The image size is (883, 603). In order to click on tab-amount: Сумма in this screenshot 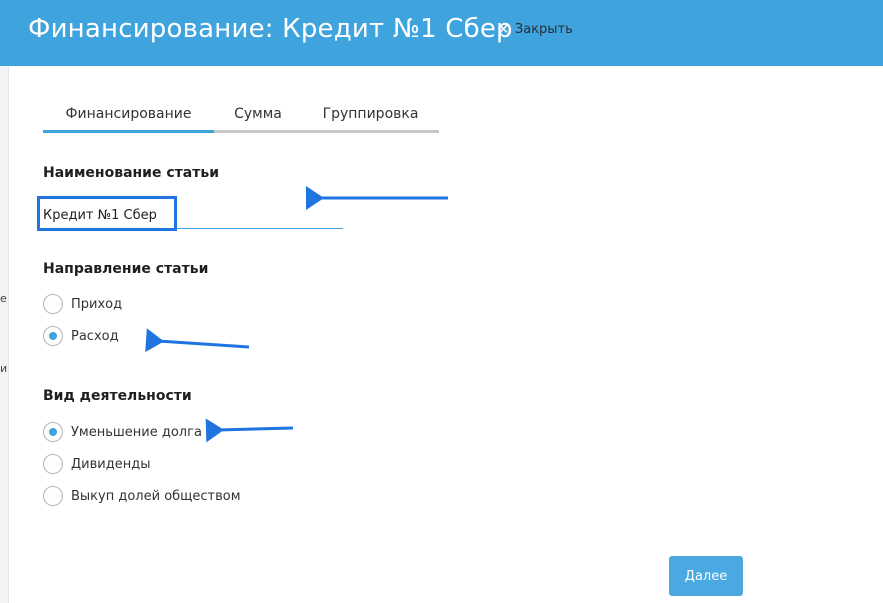, I will do `click(258, 118)`.